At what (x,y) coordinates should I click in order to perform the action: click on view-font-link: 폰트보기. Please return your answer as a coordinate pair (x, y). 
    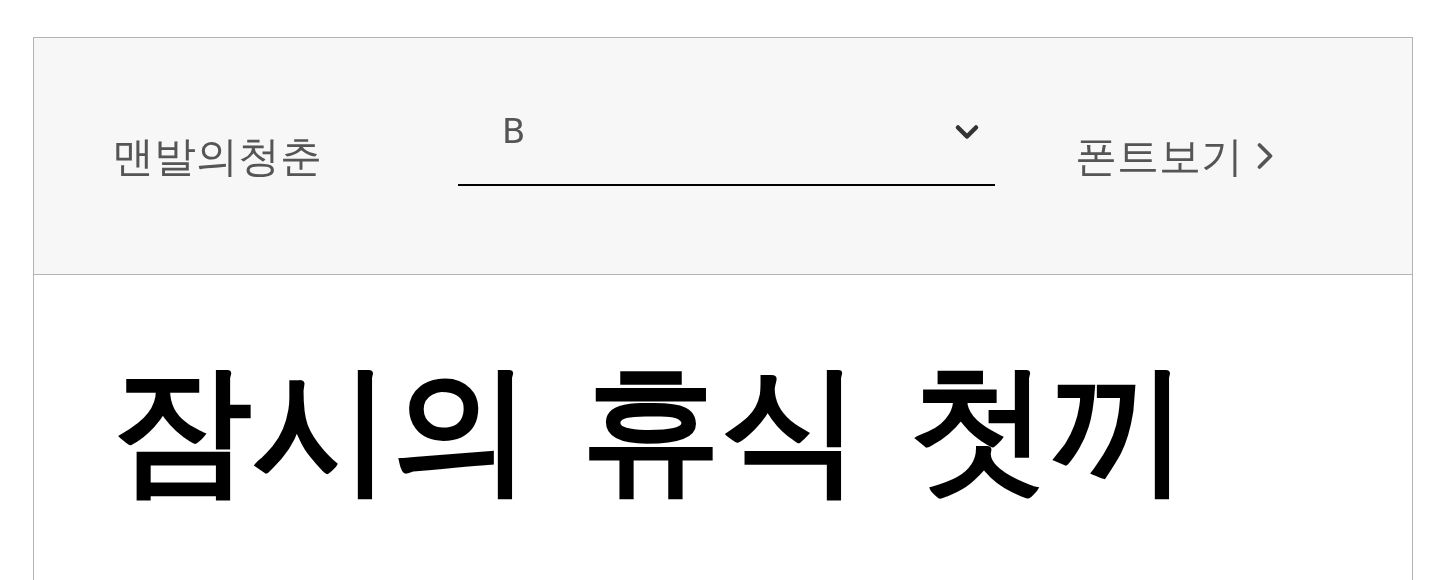
    Looking at the image, I should click on (1181, 156).